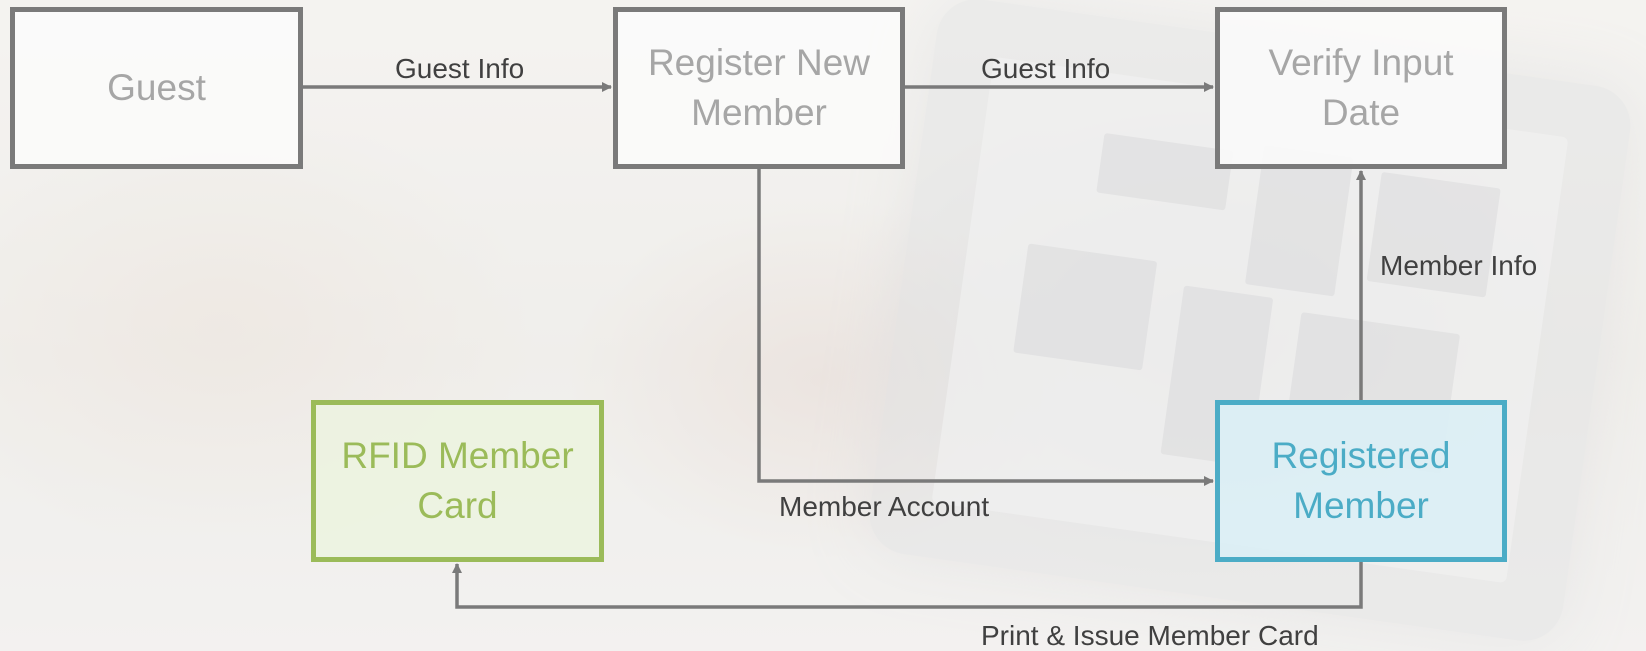 The image size is (1646, 651). I want to click on node-registered-member: Registered Member, so click(1361, 481).